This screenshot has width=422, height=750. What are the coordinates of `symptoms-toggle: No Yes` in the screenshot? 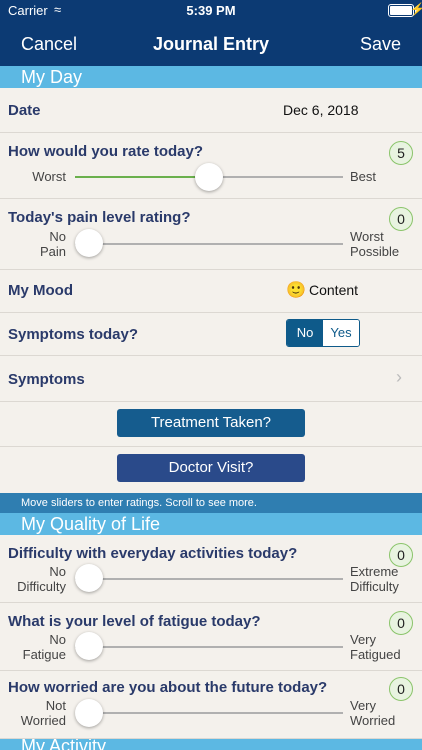 It's located at (323, 333).